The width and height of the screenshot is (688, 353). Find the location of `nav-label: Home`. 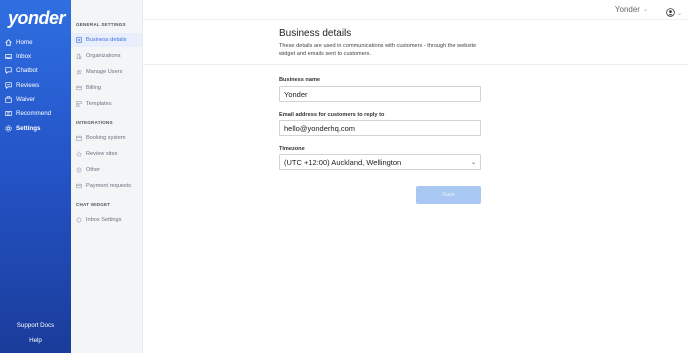

nav-label: Home is located at coordinates (24, 42).